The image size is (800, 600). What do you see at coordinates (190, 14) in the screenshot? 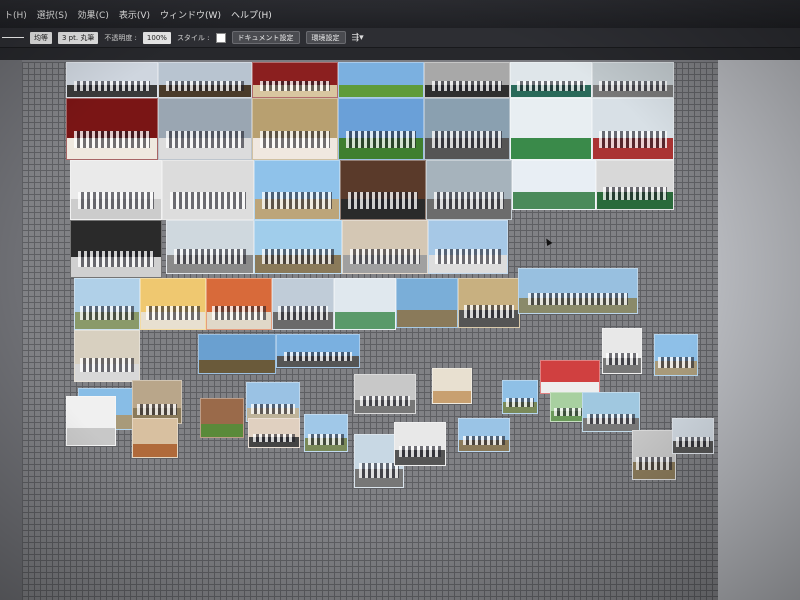
I see `menu-window: ウィンドウ(W)` at bounding box center [190, 14].